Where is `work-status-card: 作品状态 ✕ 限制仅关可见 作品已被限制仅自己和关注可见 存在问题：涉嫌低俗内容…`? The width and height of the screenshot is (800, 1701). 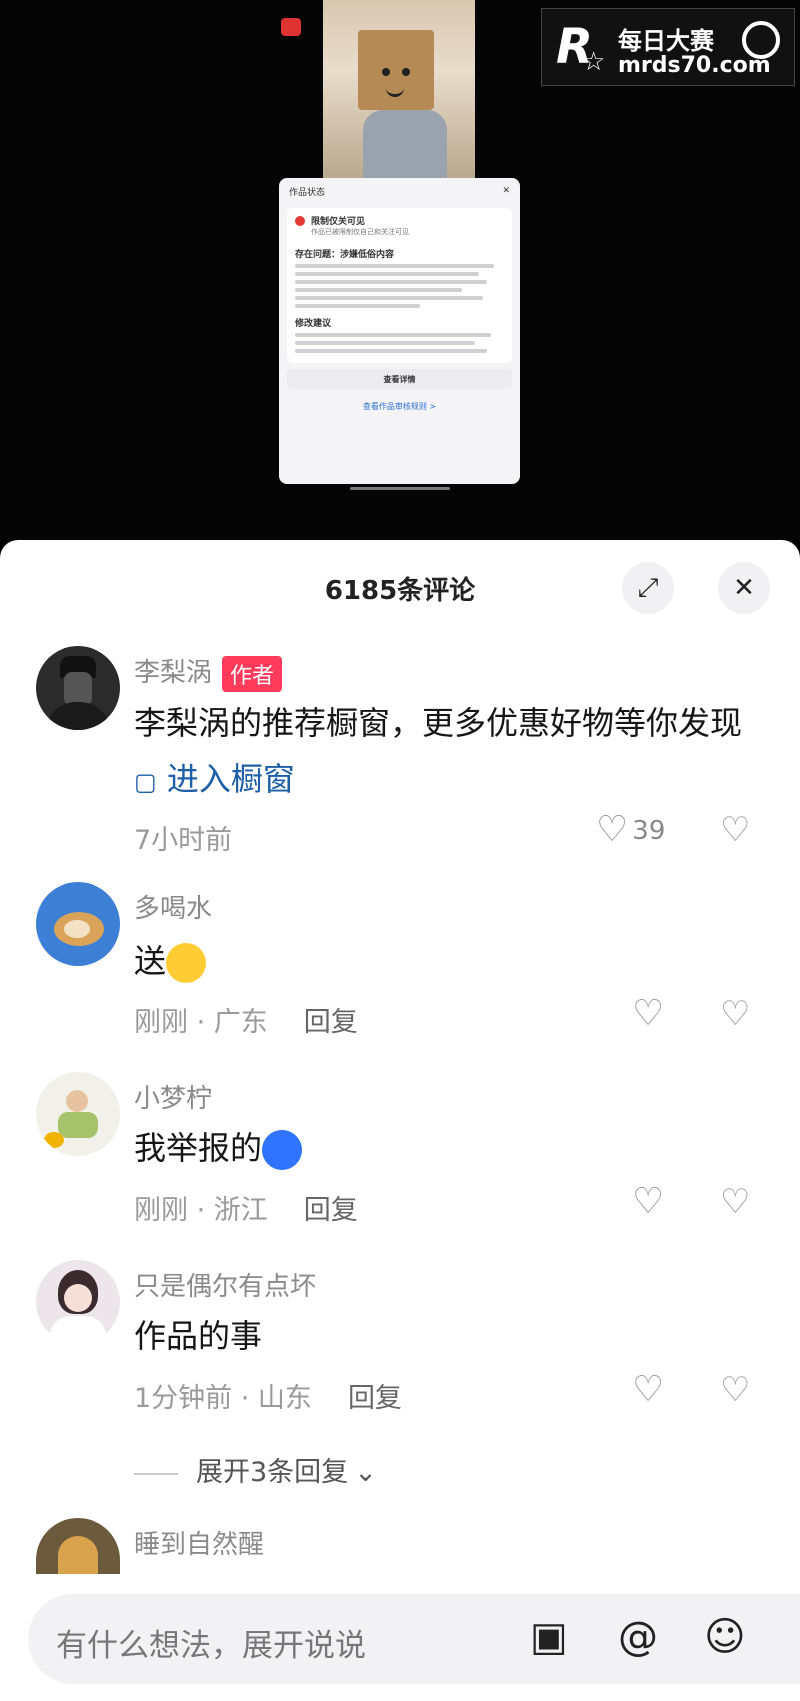
work-status-card: 作品状态 ✕ 限制仅关可见 作品已被限制仅自己和关注可见 存在问题：涉嫌低俗内容… is located at coordinates (399, 331).